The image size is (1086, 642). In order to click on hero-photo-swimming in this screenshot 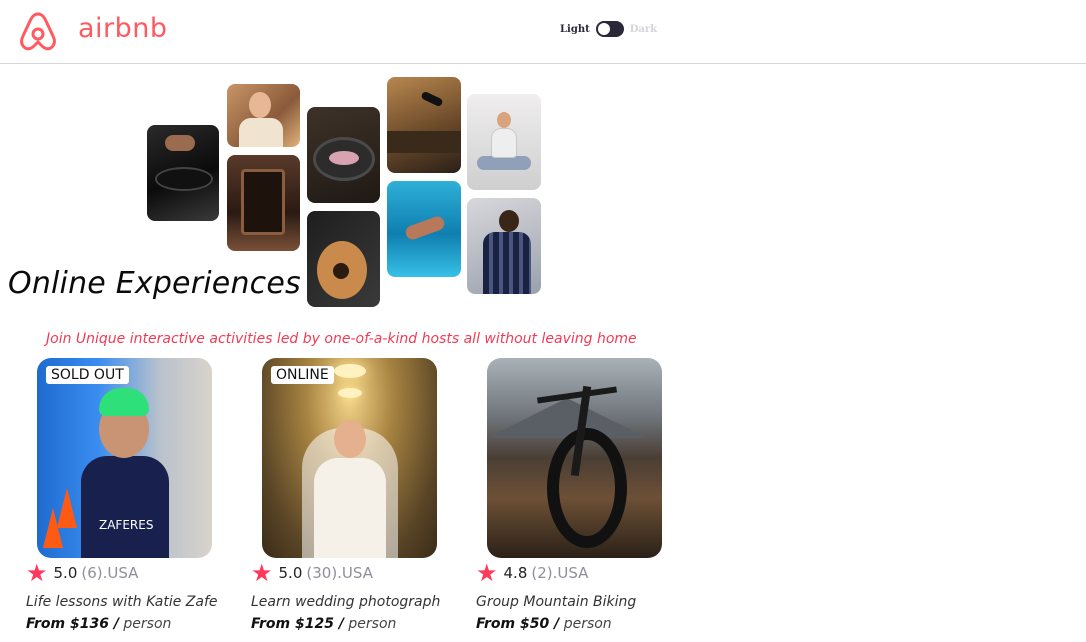, I will do `click(424, 229)`.